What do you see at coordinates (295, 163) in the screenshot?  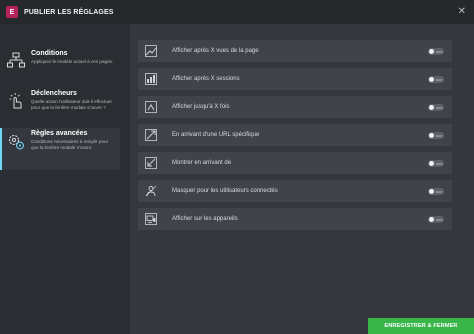 I see `rule-row-arrival: Montrer en arrivant de NON` at bounding box center [295, 163].